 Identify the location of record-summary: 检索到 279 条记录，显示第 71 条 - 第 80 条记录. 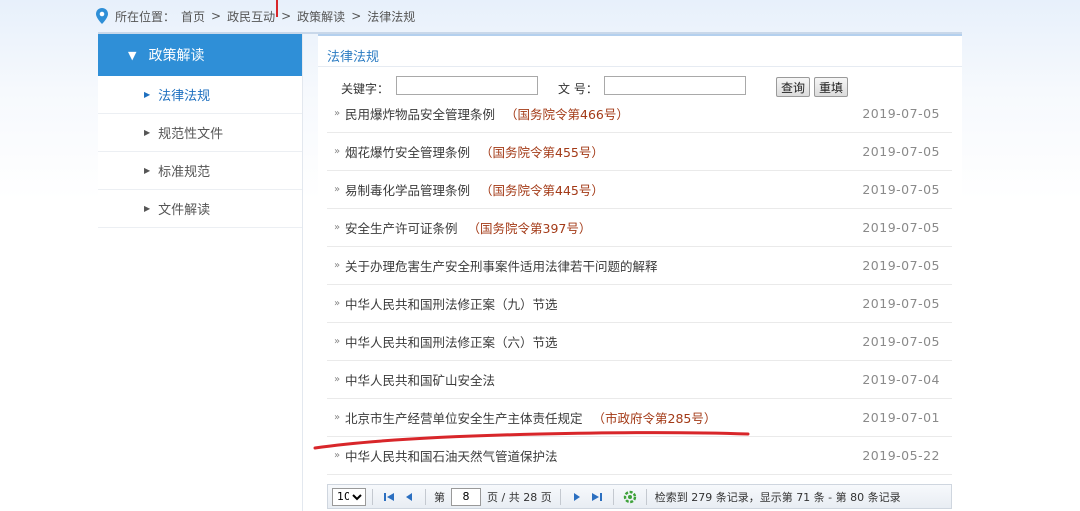
(777, 497).